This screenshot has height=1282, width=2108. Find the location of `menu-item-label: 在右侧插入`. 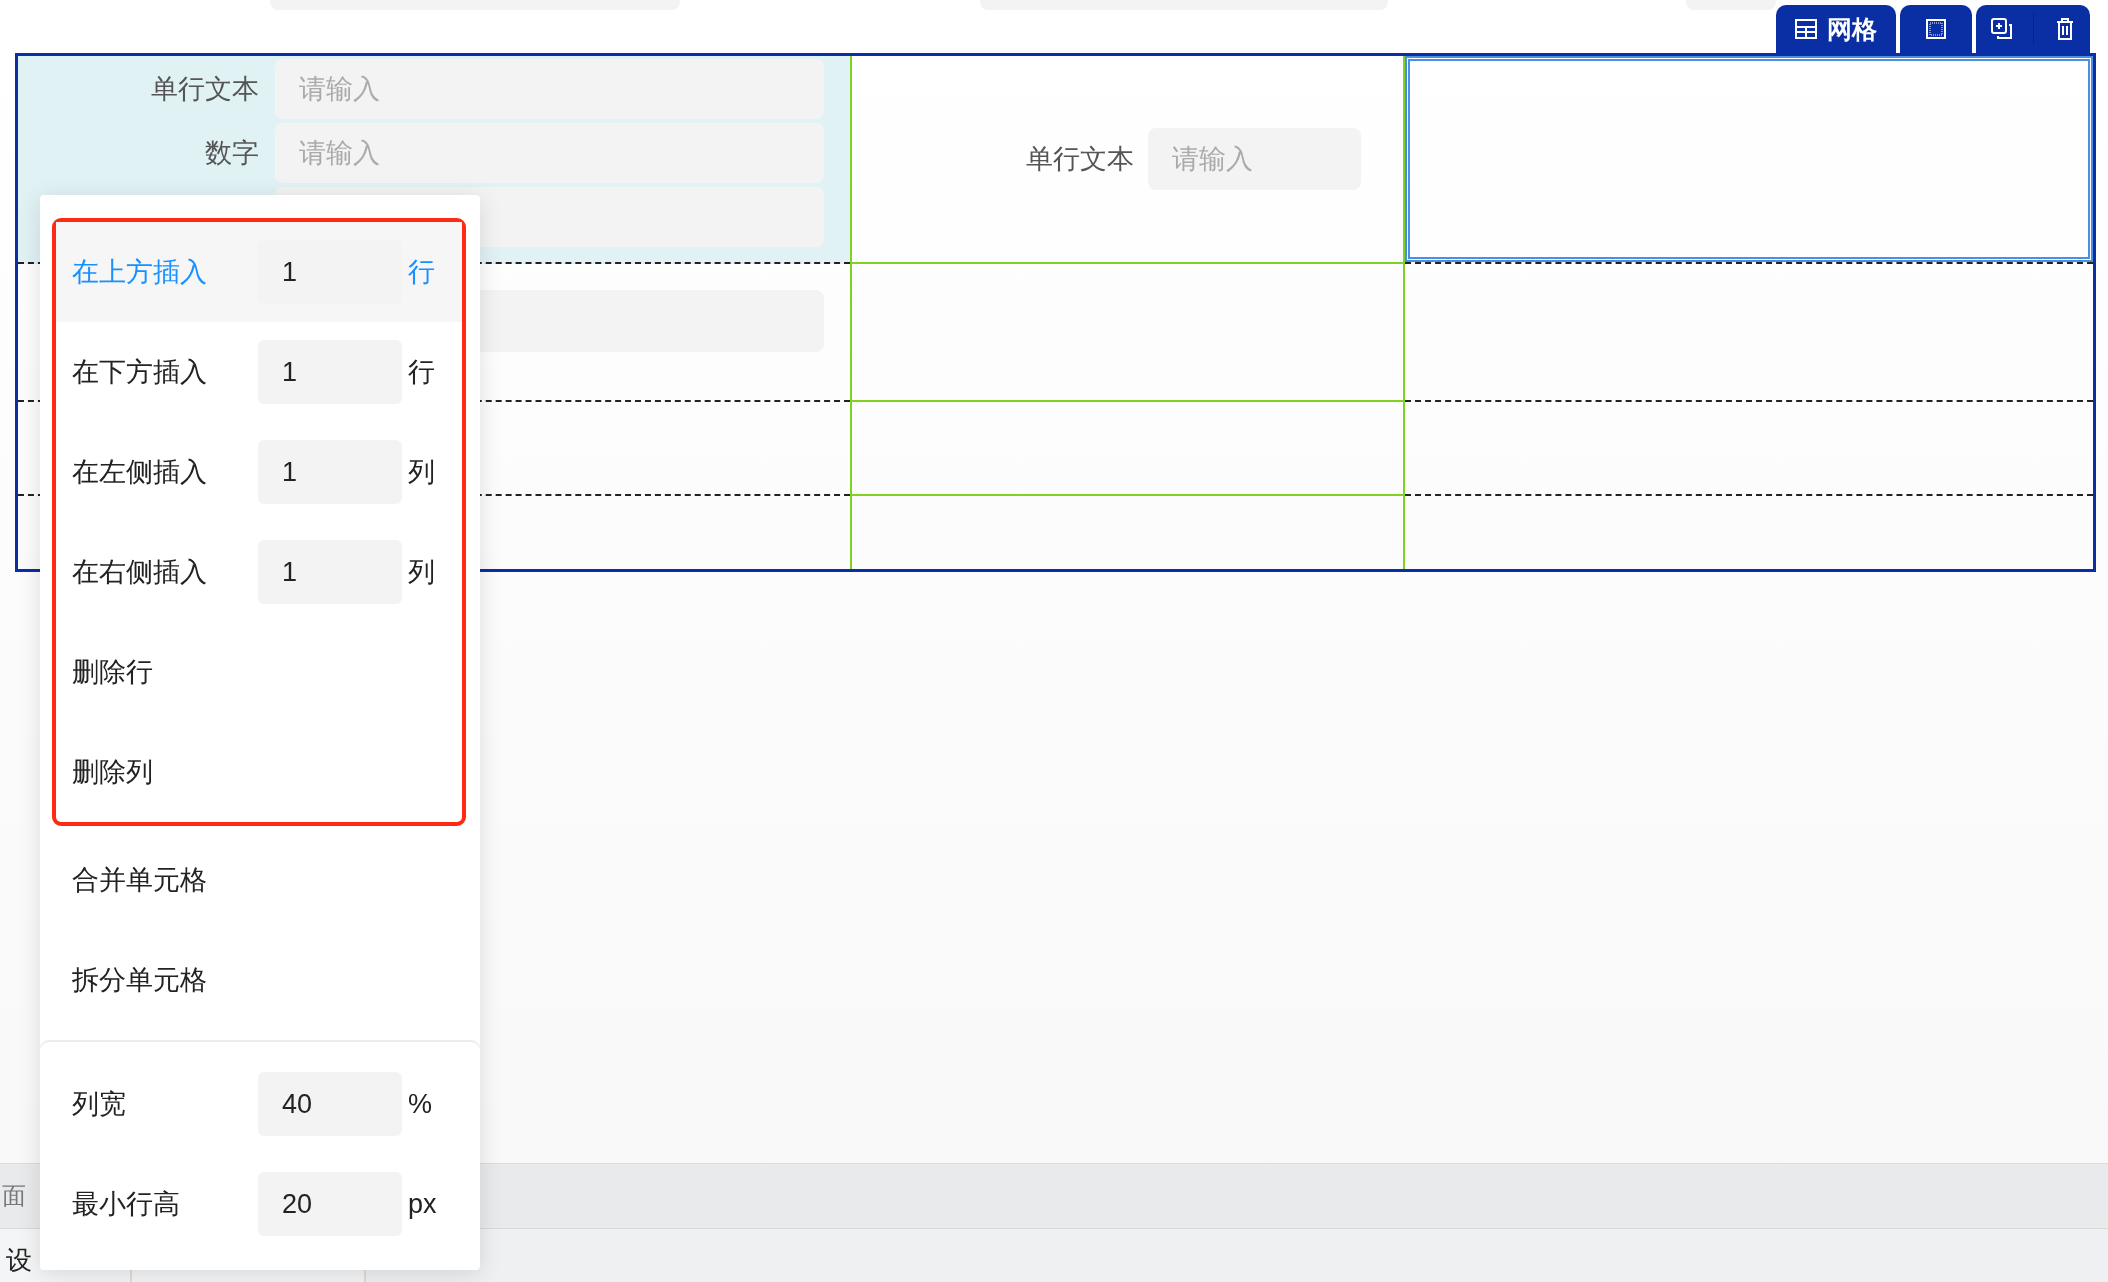

menu-item-label: 在右侧插入 is located at coordinates (140, 572).